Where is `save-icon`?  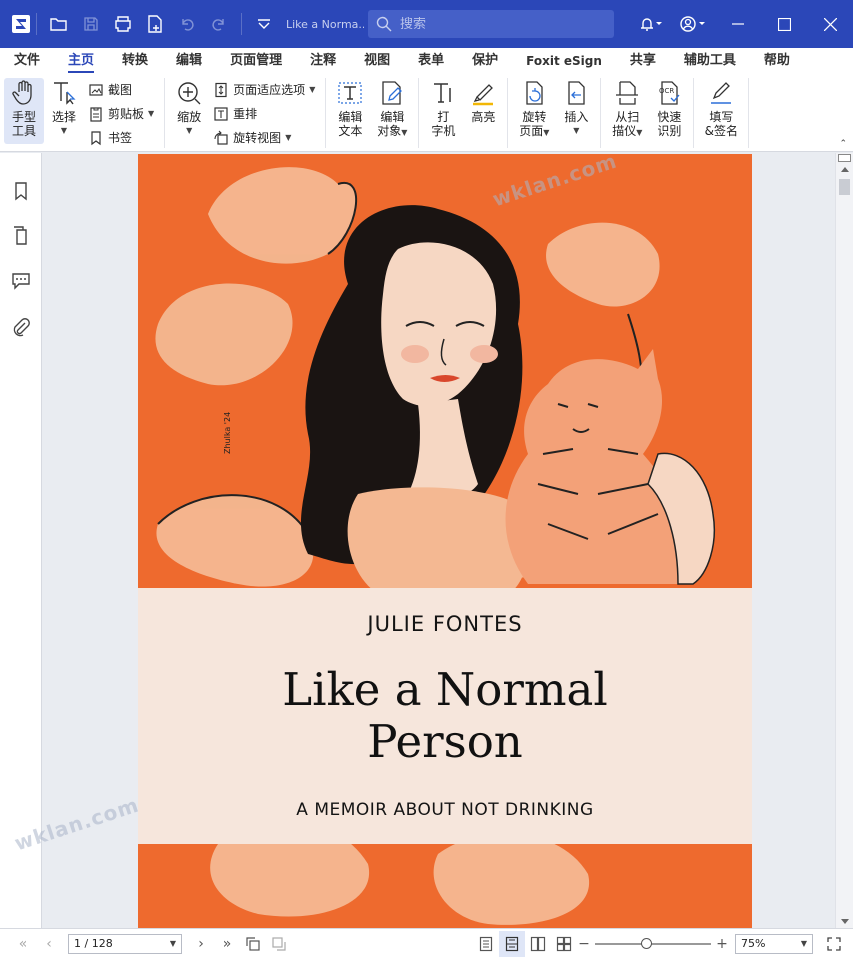 save-icon is located at coordinates (91, 24).